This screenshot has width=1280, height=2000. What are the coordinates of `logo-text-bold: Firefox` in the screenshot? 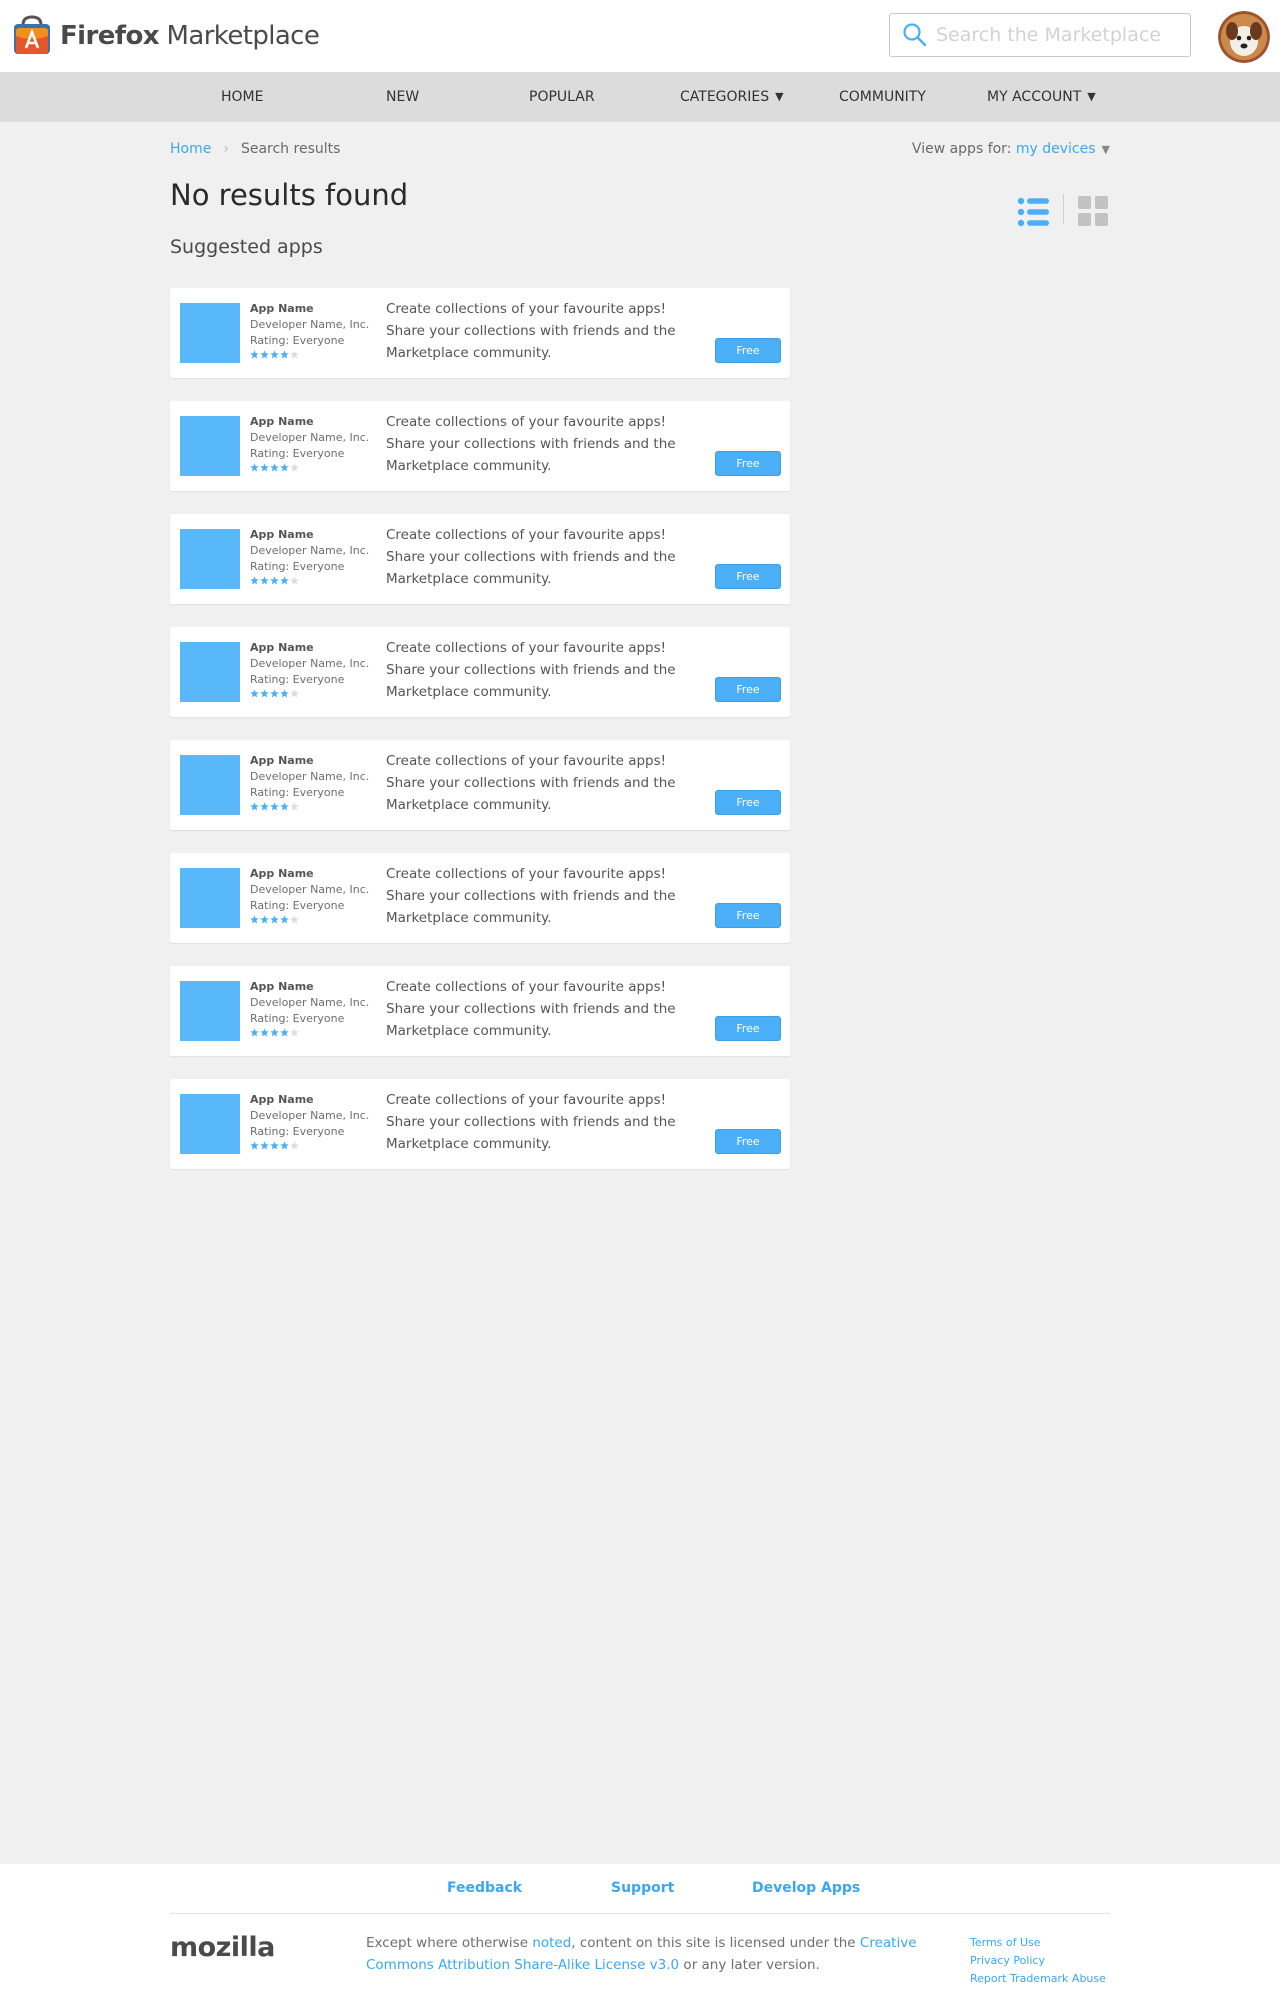 It's located at (109, 36).